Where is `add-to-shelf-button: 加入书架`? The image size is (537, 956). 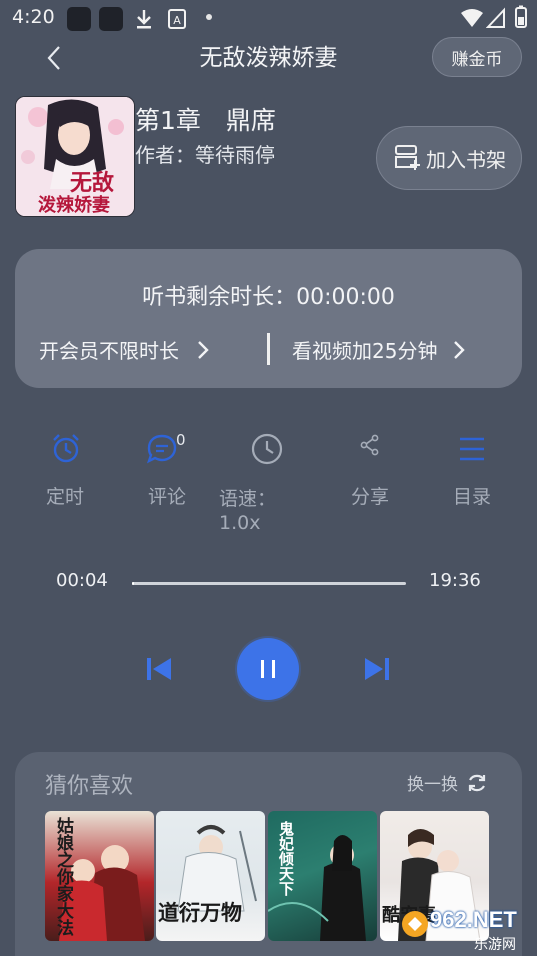 add-to-shelf-button: 加入书架 is located at coordinates (449, 158).